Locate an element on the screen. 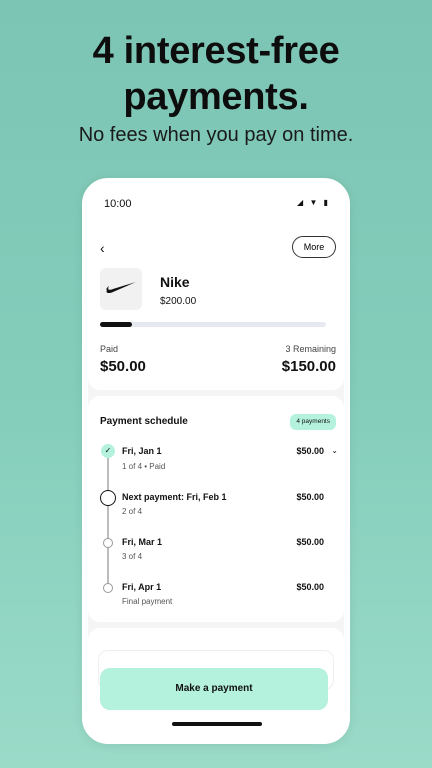 This screenshot has width=432, height=768. schedule-row-date: Fri, Apr 1 is located at coordinates (142, 587).